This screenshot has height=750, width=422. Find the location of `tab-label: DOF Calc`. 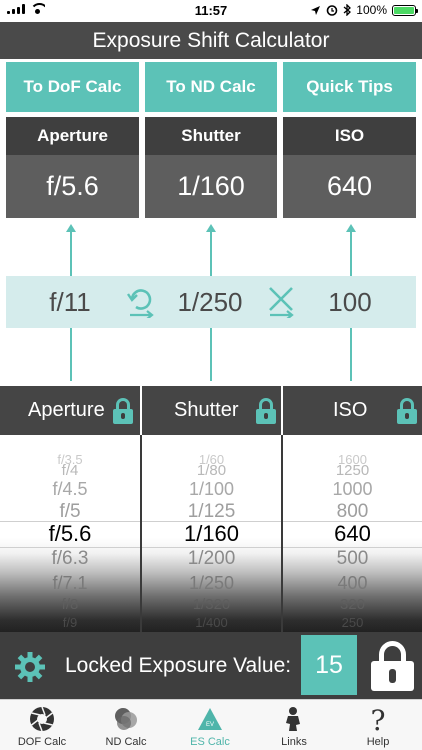

tab-label: DOF Calc is located at coordinates (42, 742).